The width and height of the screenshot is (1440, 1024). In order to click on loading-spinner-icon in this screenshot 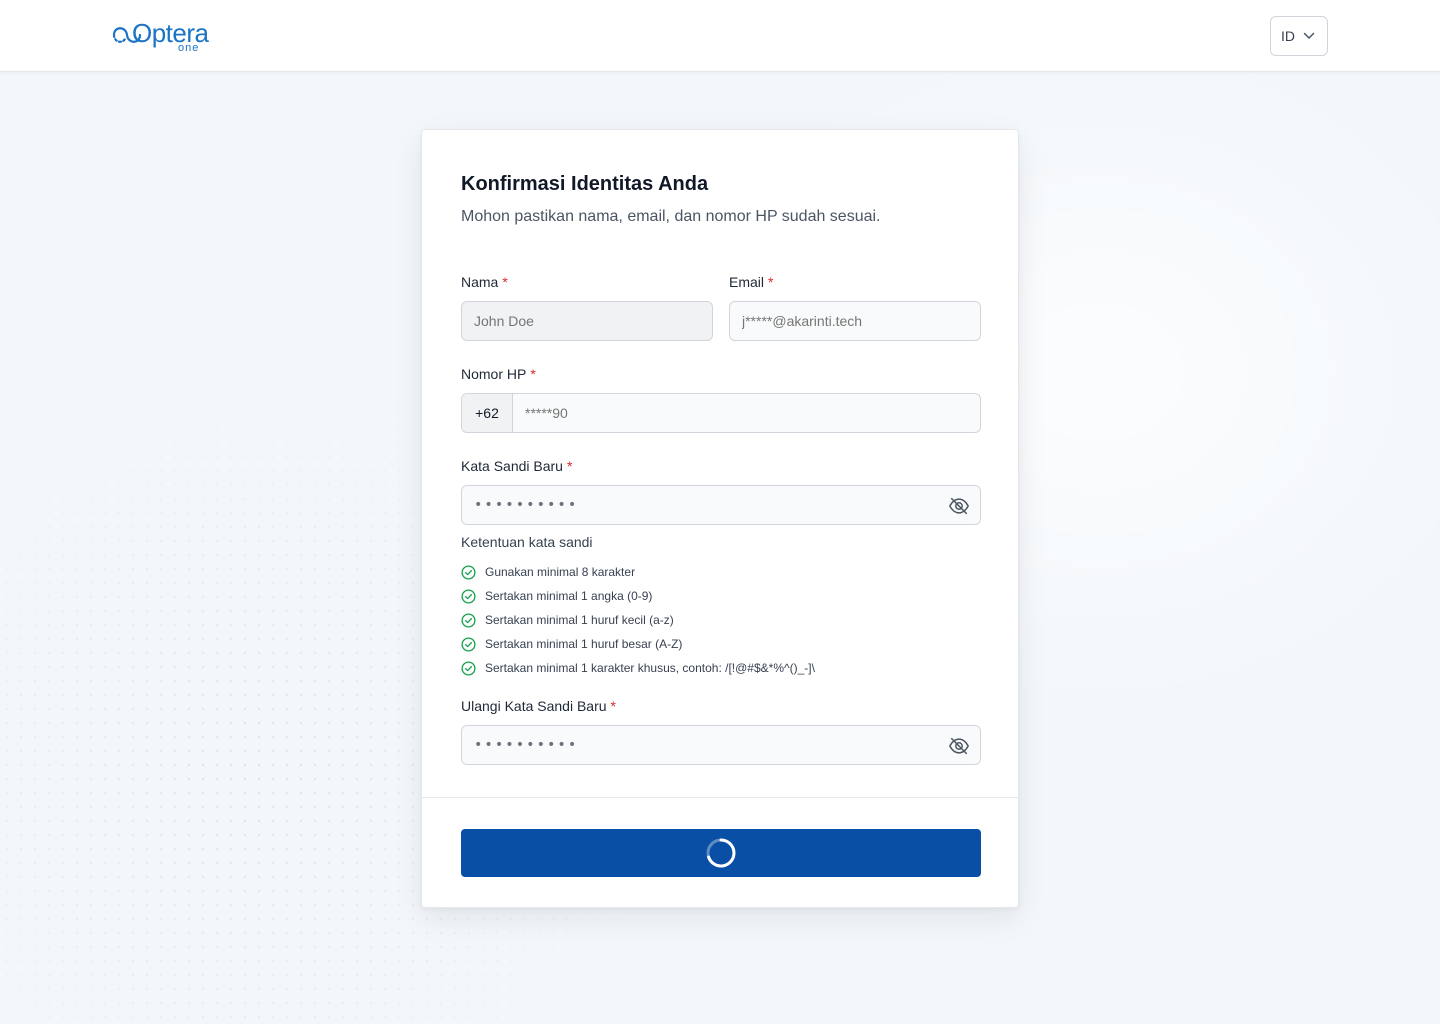, I will do `click(721, 853)`.